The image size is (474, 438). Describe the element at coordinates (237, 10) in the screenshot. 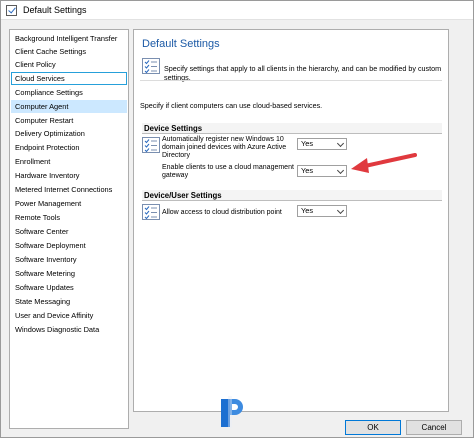

I see `title-bar: Default Settings` at that location.